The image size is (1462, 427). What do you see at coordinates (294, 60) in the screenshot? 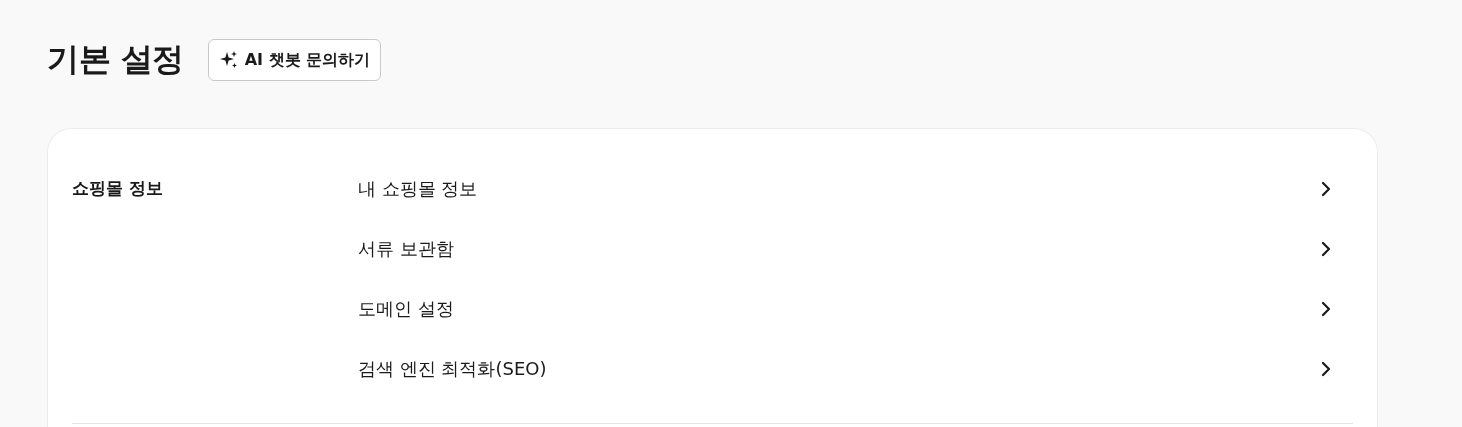
I see `ai-chatbot-button: AI 챗봇 문의하기` at bounding box center [294, 60].